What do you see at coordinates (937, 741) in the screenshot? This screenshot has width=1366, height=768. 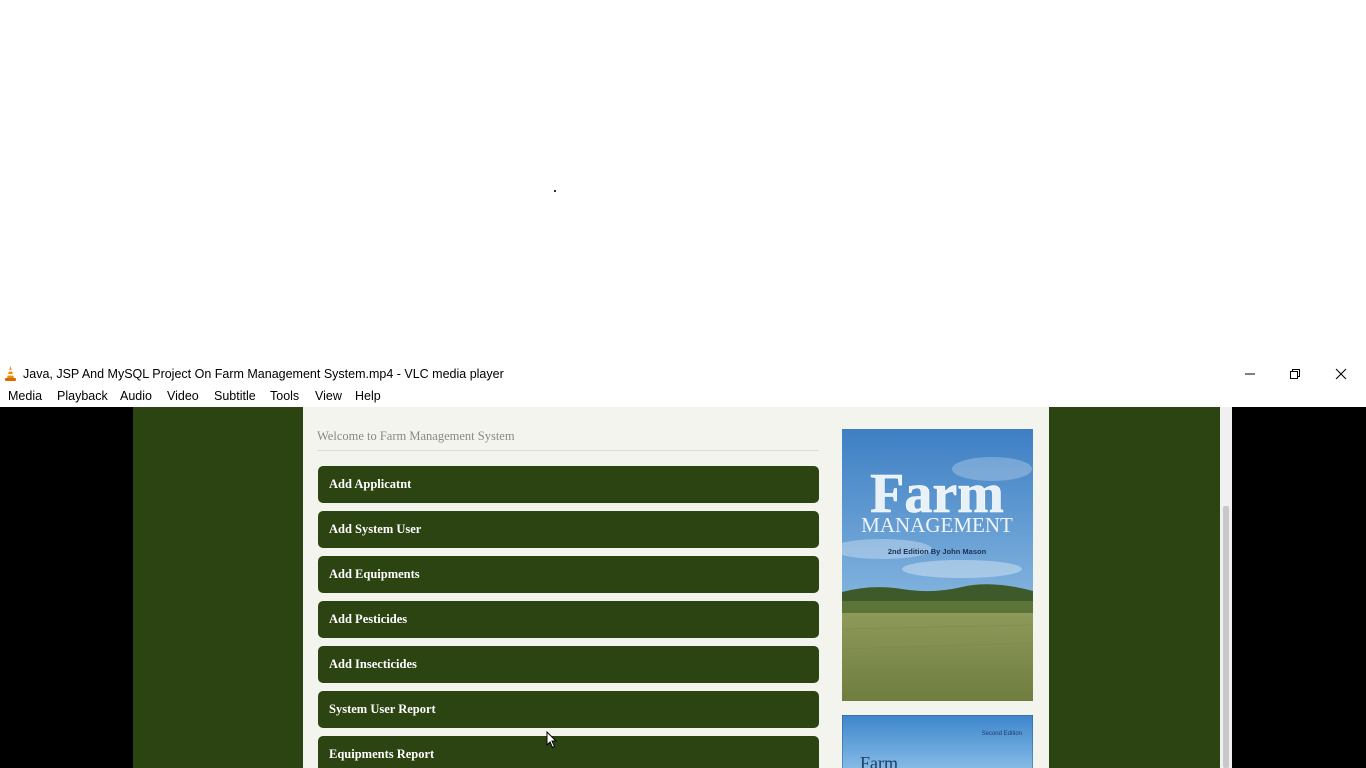 I see `second-book-cover-image: Second Edition Farm` at bounding box center [937, 741].